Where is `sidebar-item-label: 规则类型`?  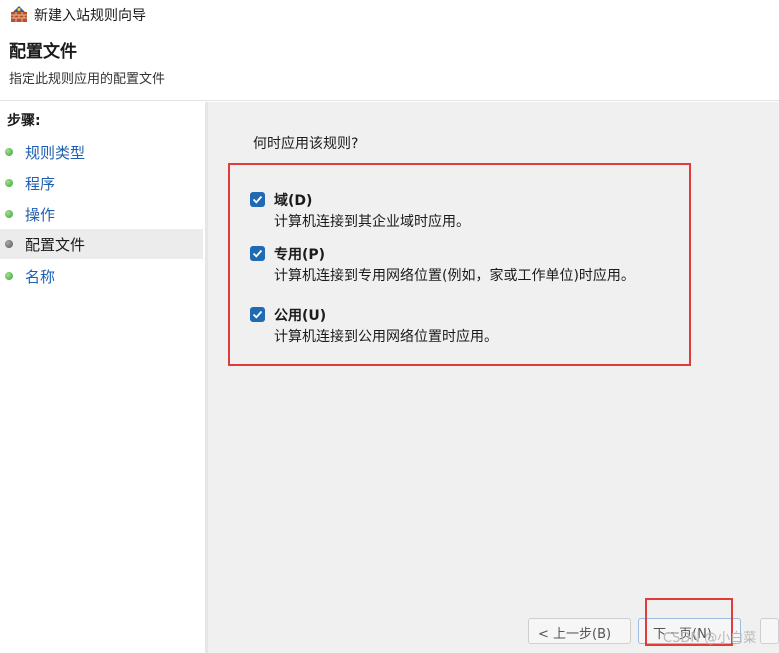 sidebar-item-label: 规则类型 is located at coordinates (55, 153).